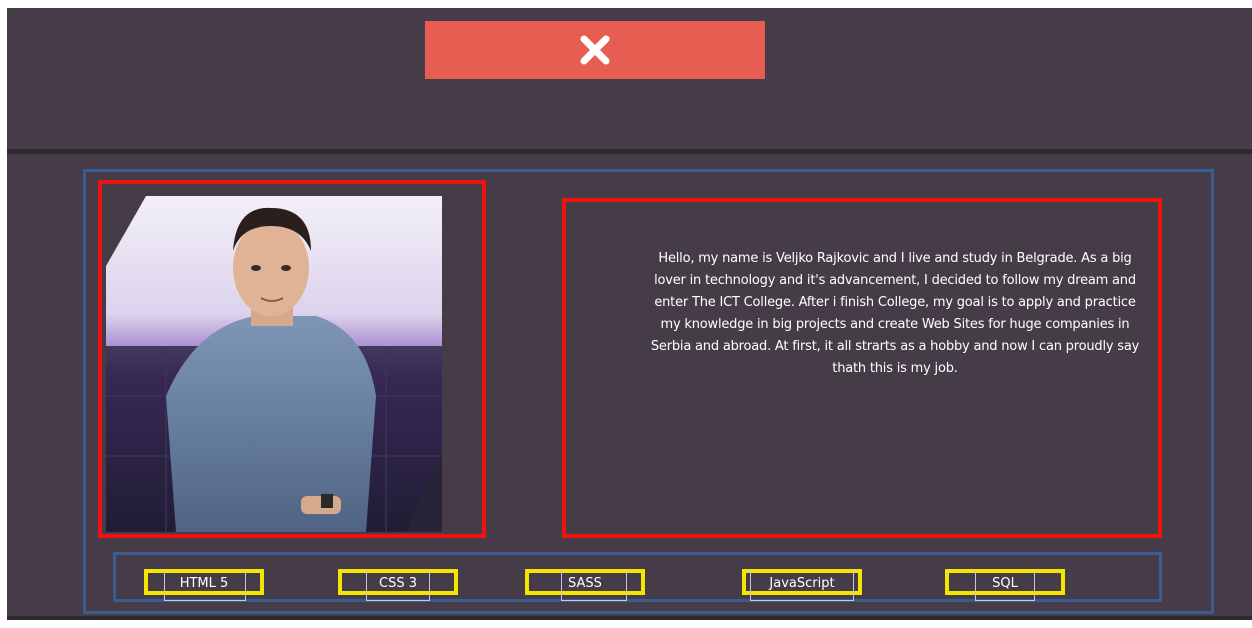 The image size is (1252, 628). I want to click on skill-label: SASS, so click(585, 583).